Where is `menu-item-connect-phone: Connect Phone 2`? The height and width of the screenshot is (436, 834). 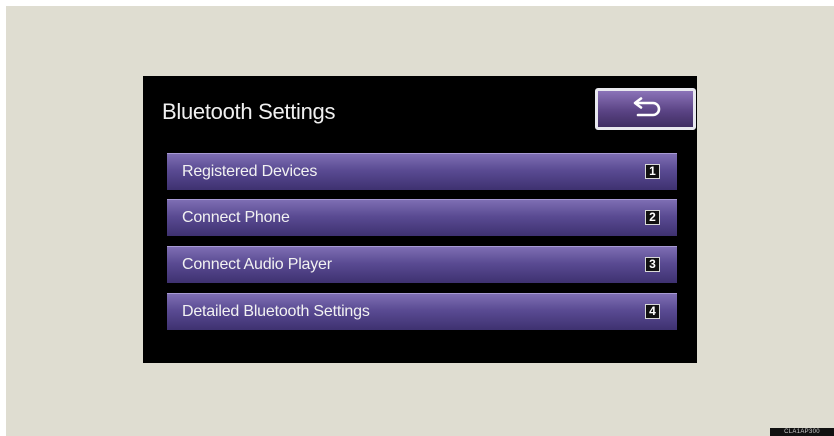 menu-item-connect-phone: Connect Phone 2 is located at coordinates (422, 217).